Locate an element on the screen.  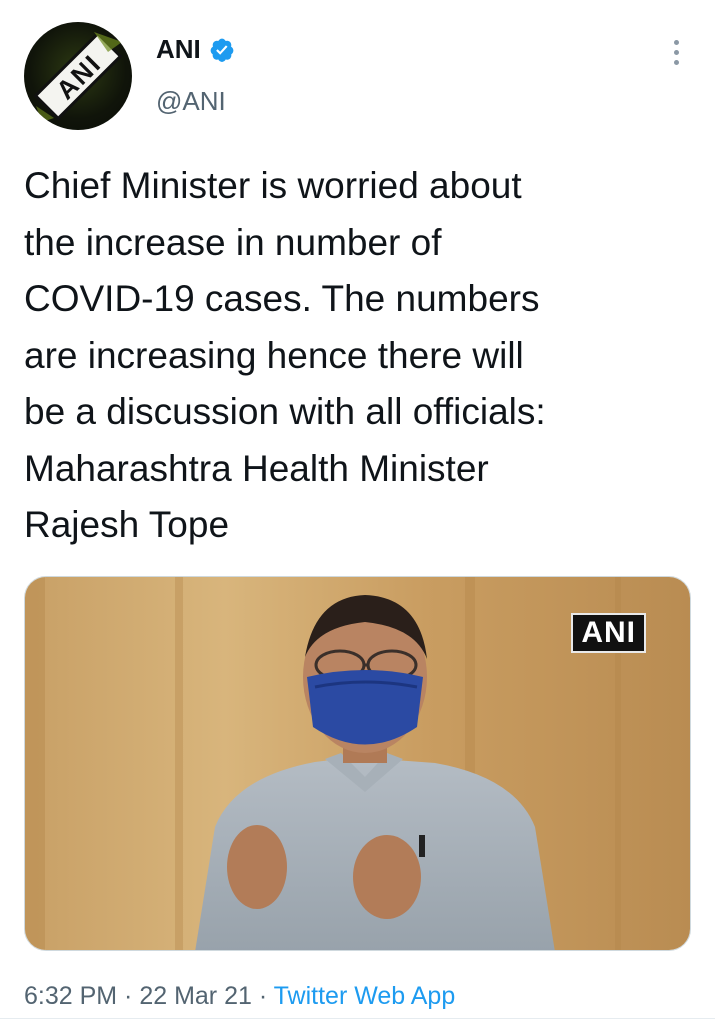
more-options-icon is located at coordinates (676, 52).